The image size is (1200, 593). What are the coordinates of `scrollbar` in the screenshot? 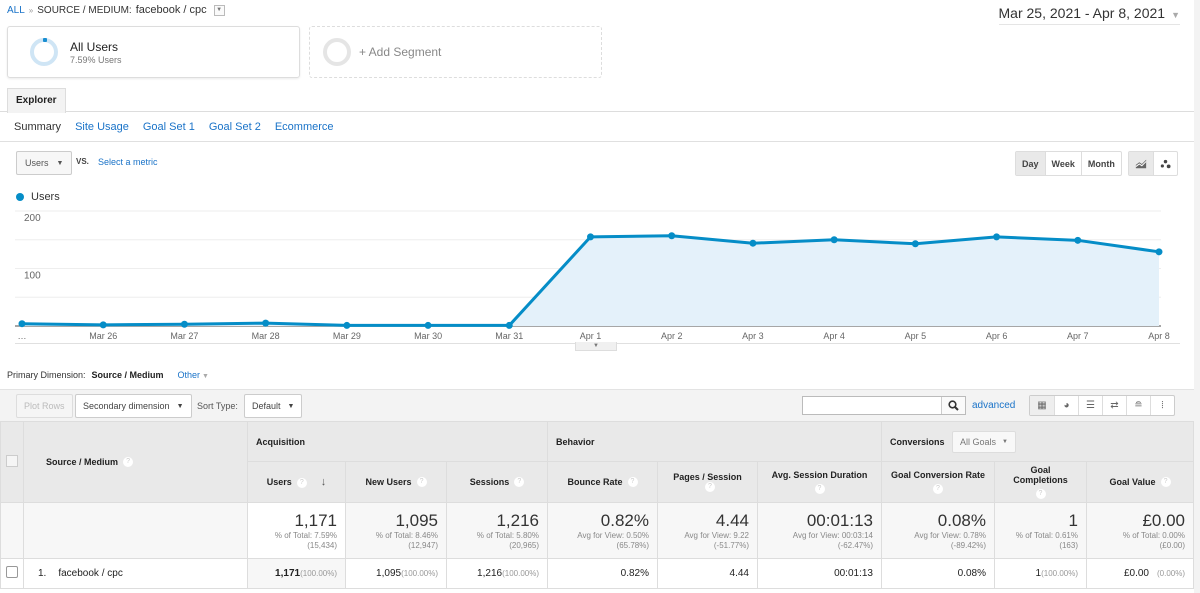 It's located at (1197, 296).